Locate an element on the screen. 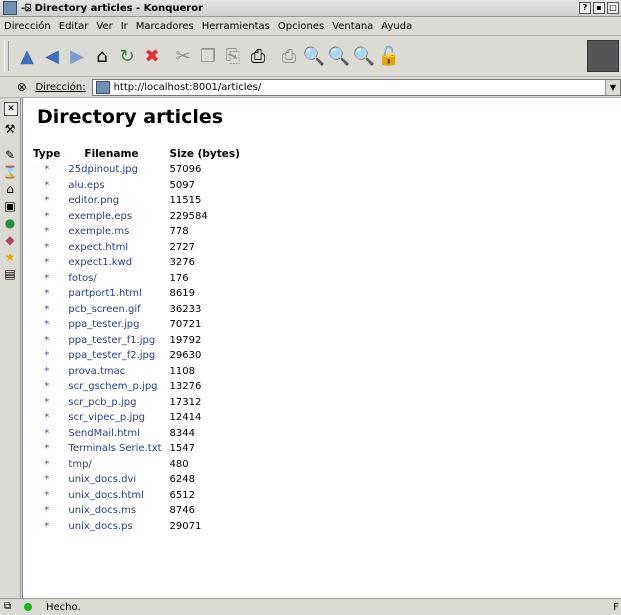  help-button: ? is located at coordinates (585, 8).